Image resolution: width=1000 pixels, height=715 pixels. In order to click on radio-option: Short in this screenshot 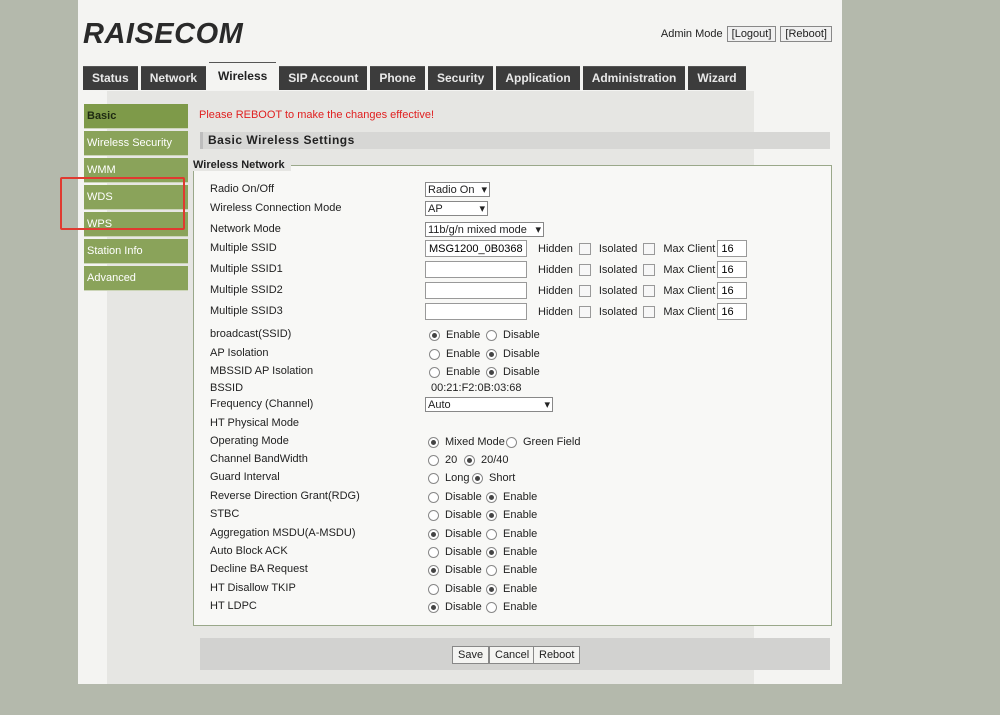, I will do `click(493, 478)`.